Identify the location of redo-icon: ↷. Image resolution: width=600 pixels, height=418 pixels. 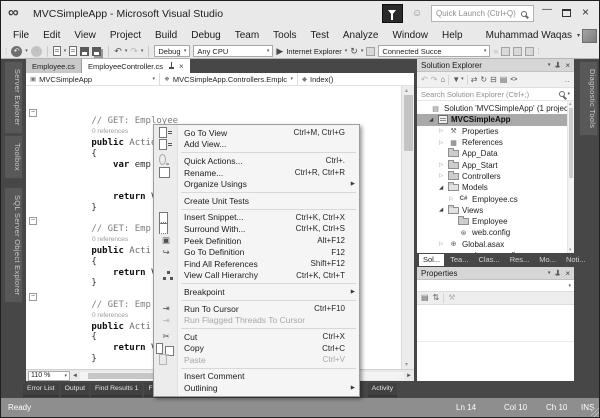
(134, 51).